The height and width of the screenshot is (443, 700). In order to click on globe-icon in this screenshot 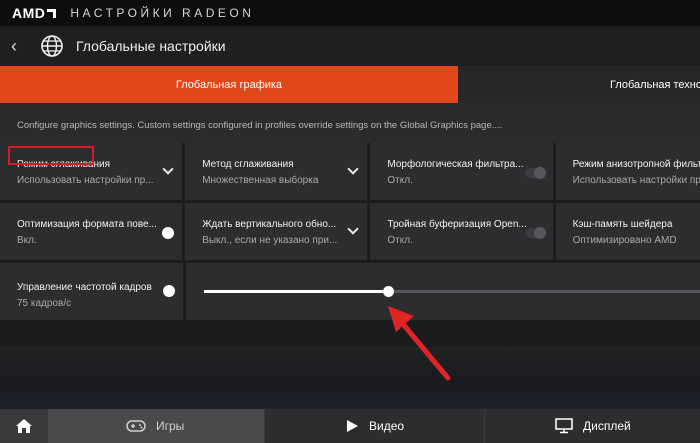, I will do `click(52, 46)`.